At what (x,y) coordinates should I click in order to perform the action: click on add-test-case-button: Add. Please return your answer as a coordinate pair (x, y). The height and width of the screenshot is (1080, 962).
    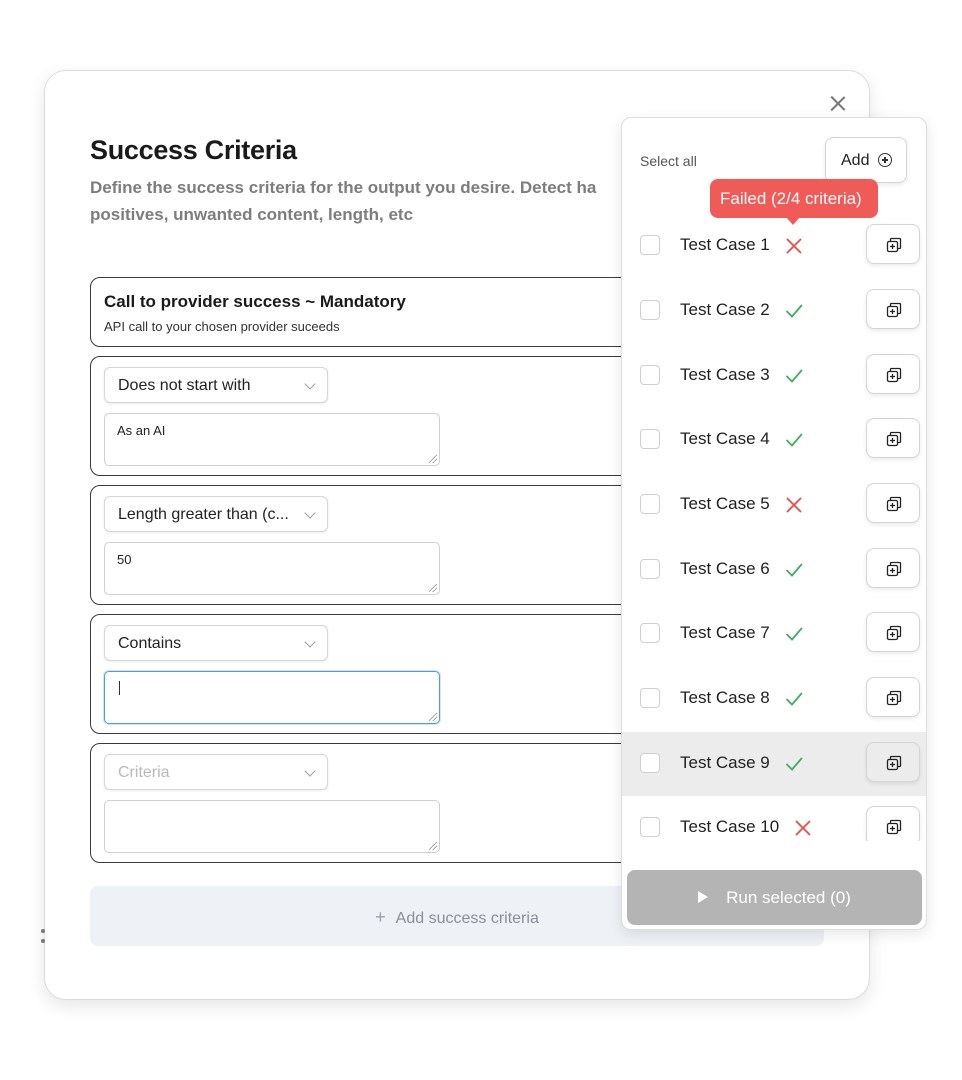
    Looking at the image, I should click on (866, 160).